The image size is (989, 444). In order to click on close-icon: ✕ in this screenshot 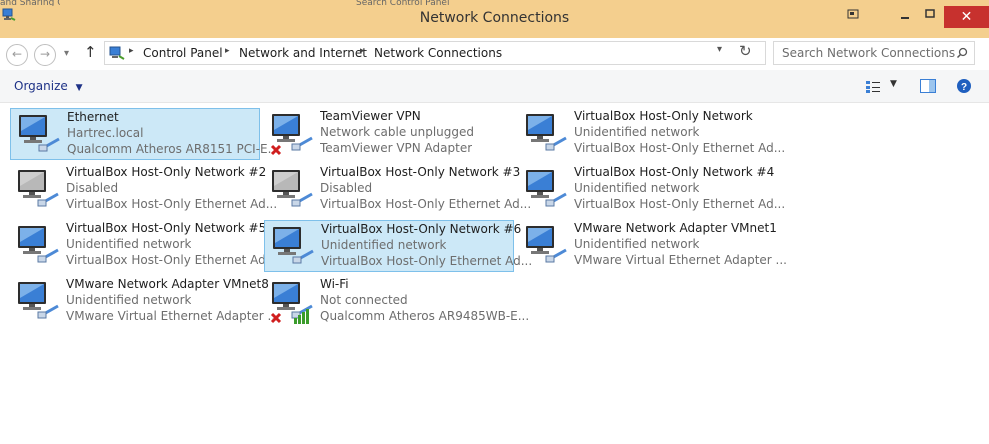, I will do `click(966, 17)`.